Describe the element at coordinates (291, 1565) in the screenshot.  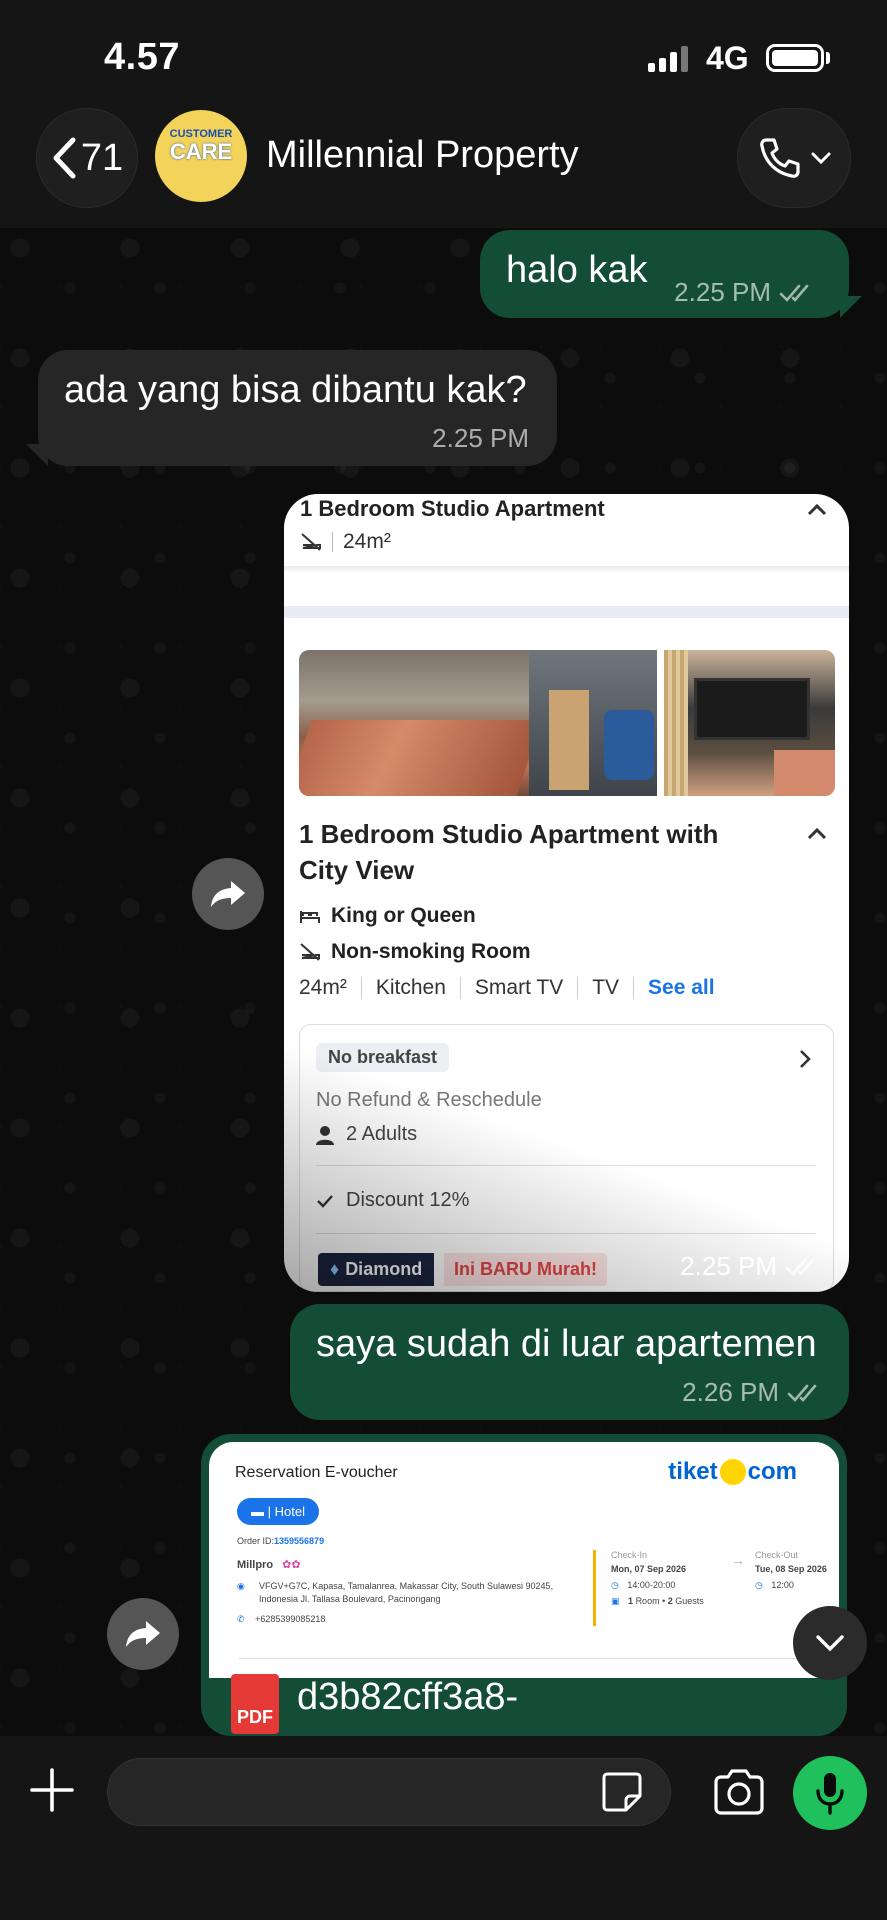
I see `star-icon: ✿✿` at that location.